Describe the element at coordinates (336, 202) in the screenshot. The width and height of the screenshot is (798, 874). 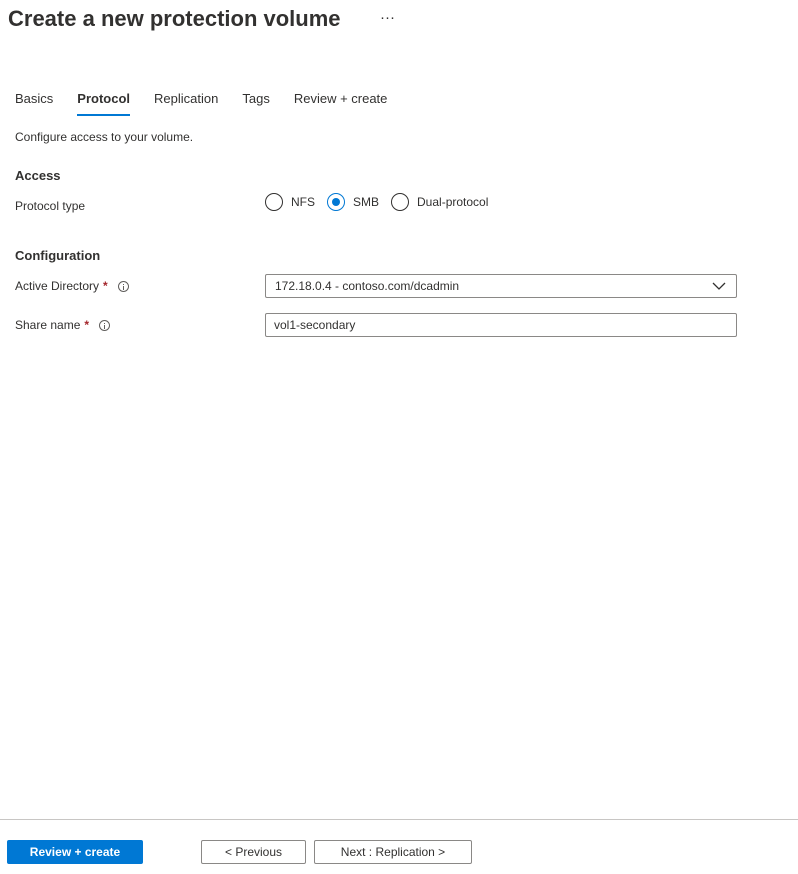
I see `radio-smb-circle` at that location.